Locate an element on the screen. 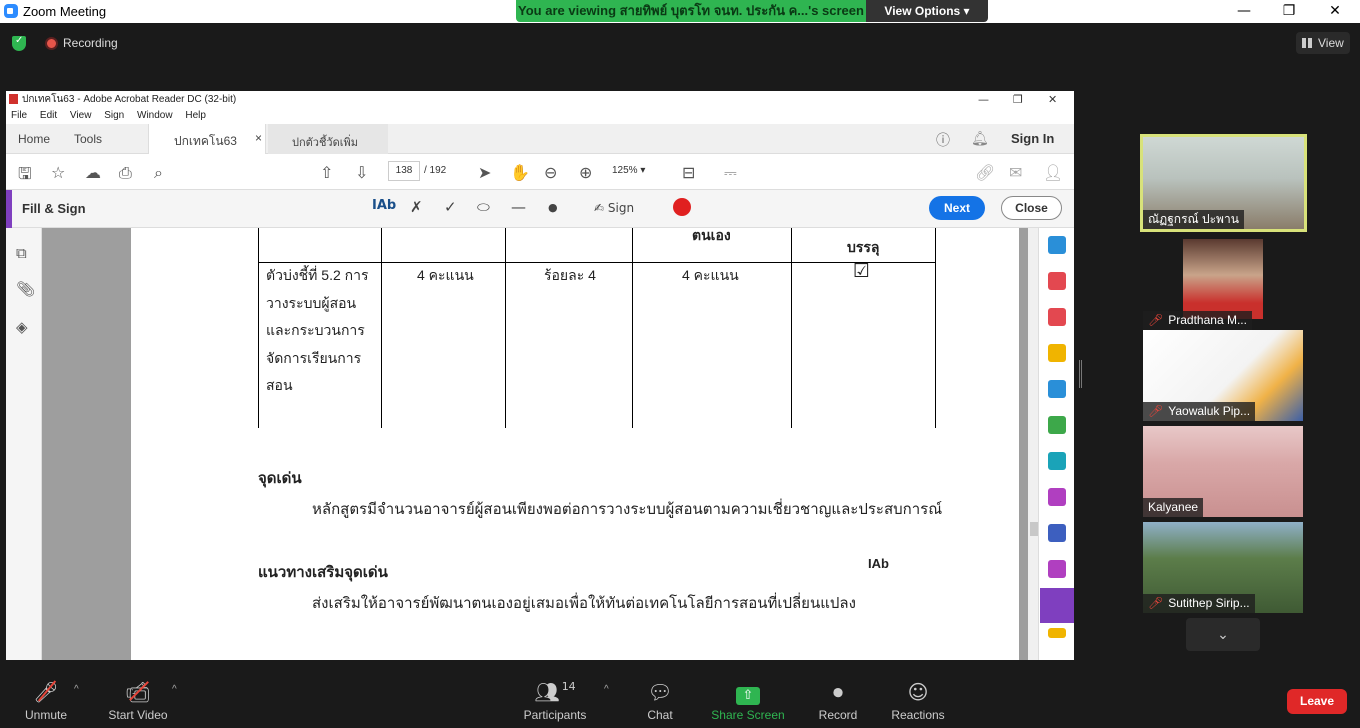 The height and width of the screenshot is (728, 1360). layers-icon: ◈ is located at coordinates (22, 327).